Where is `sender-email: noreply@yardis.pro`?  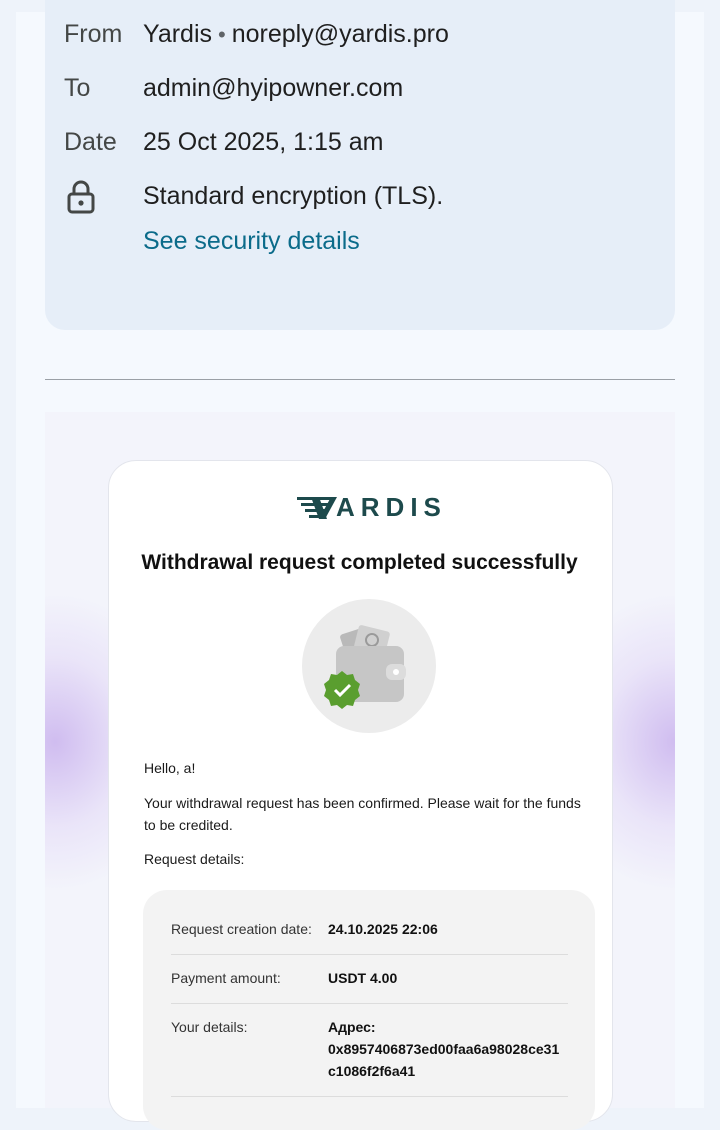 sender-email: noreply@yardis.pro is located at coordinates (340, 34).